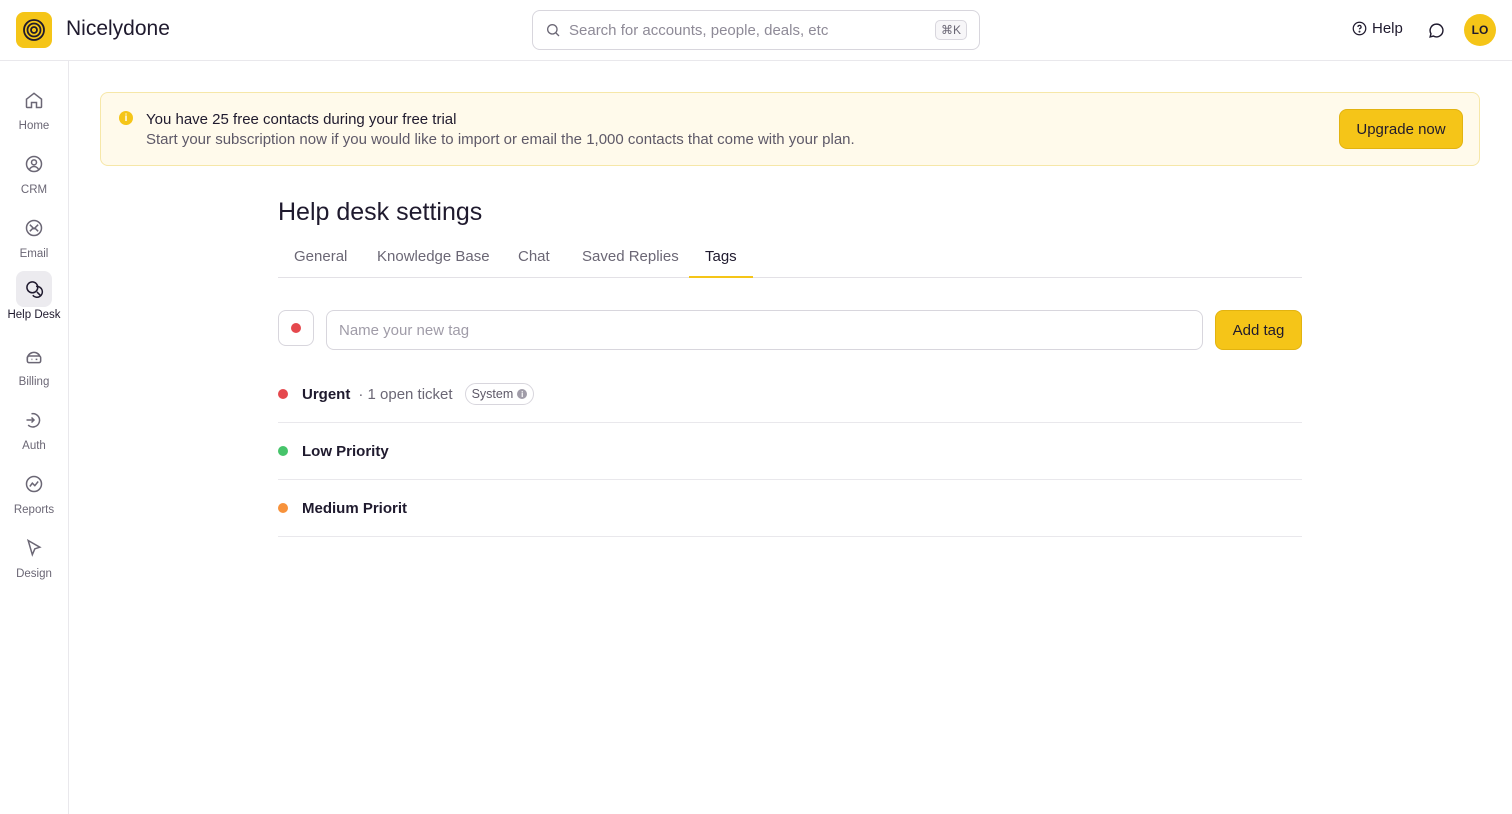  I want to click on messages-button, so click(1436, 30).